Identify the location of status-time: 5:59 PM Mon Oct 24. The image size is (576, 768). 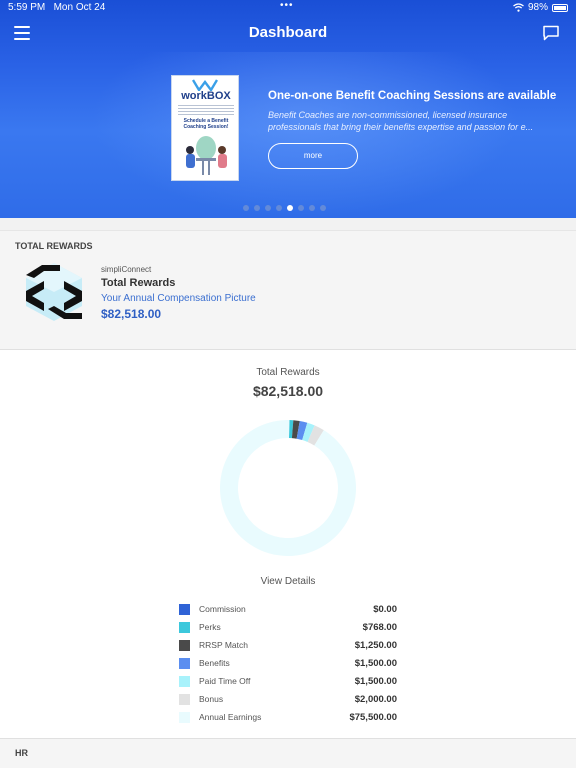
(57, 7).